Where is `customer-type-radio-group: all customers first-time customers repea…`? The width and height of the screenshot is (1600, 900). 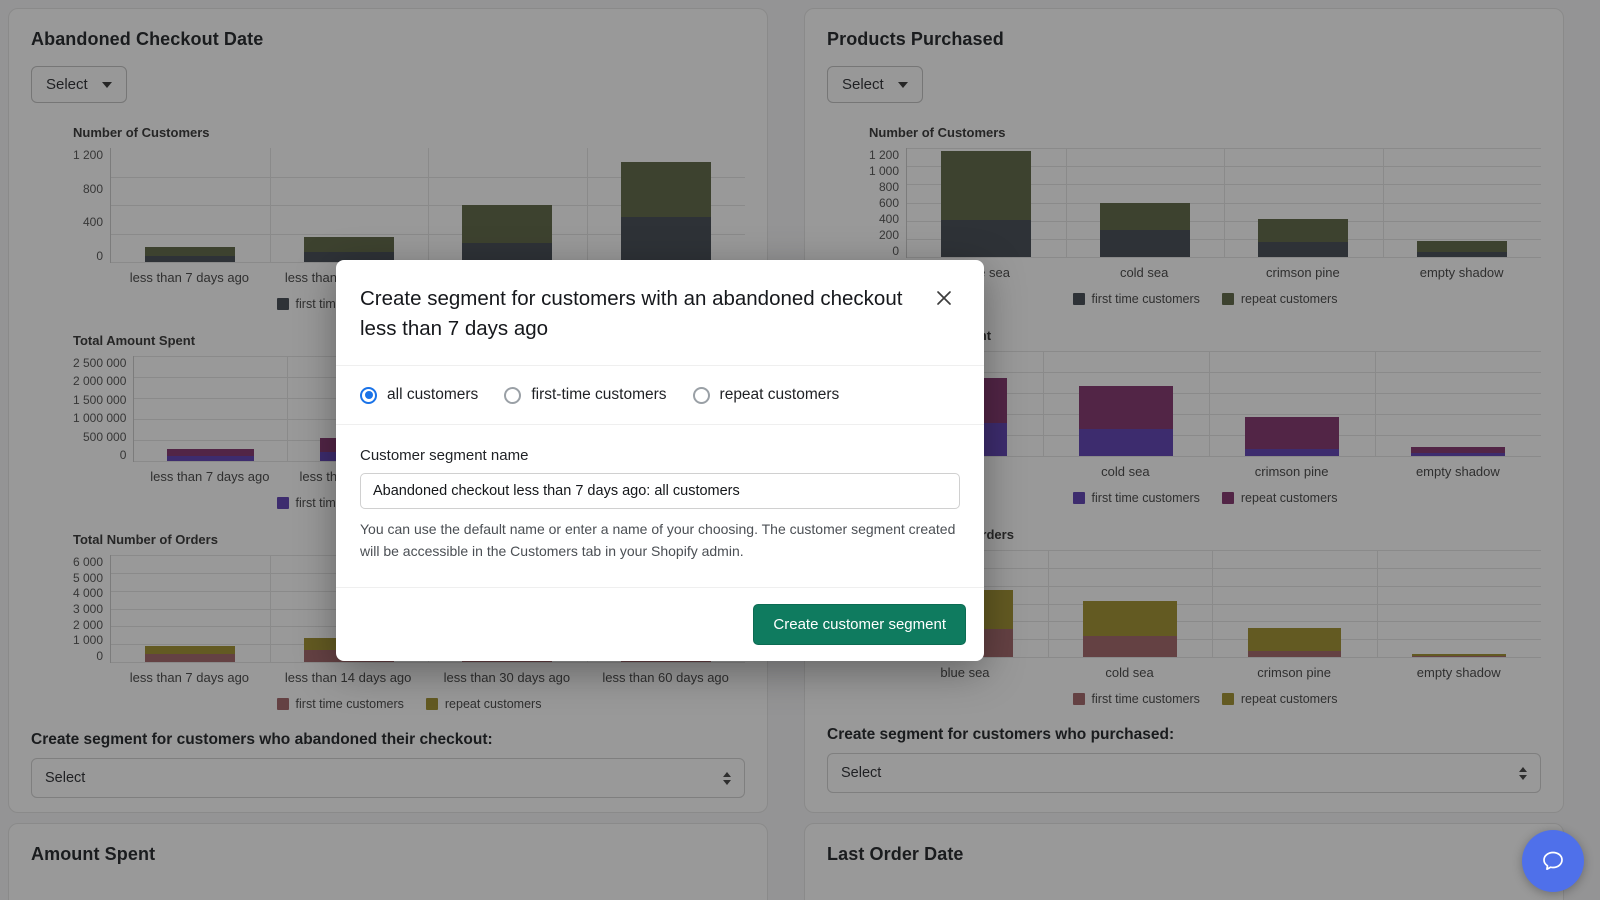
customer-type-radio-group: all customers first-time customers repea… is located at coordinates (660, 396).